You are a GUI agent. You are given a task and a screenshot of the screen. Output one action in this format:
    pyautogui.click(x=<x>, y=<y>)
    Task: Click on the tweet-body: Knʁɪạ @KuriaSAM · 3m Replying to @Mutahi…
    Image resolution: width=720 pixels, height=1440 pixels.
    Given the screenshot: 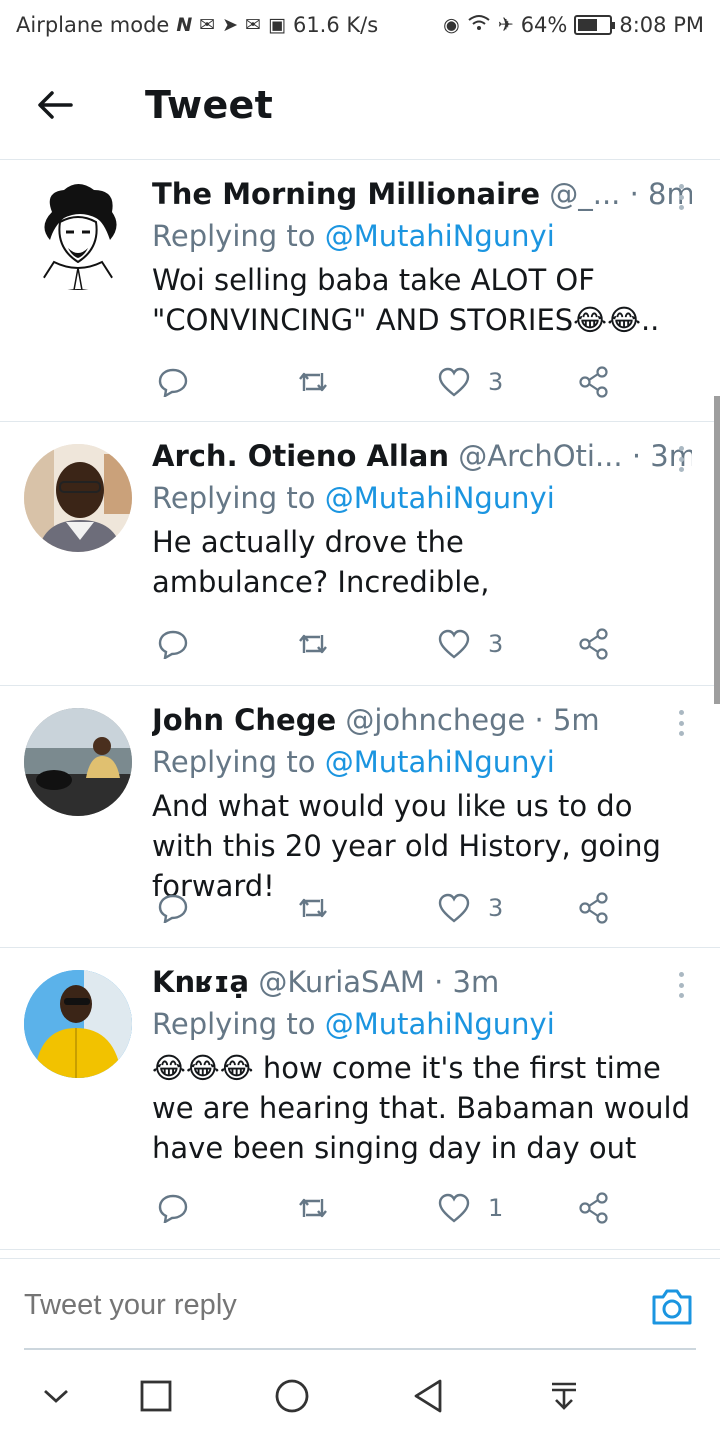 What is the action you would take?
    pyautogui.click(x=422, y=1065)
    